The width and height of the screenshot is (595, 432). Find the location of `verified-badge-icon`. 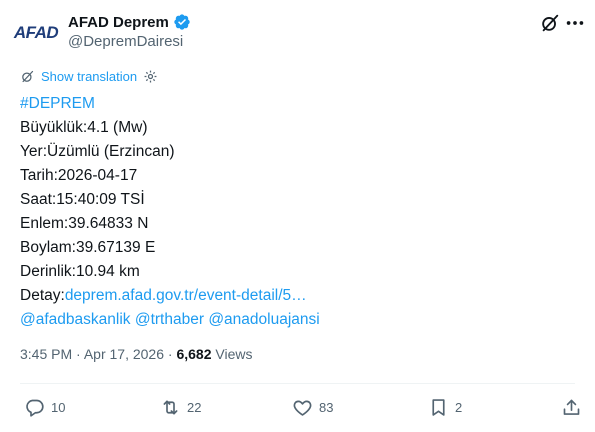

verified-badge-icon is located at coordinates (182, 22).